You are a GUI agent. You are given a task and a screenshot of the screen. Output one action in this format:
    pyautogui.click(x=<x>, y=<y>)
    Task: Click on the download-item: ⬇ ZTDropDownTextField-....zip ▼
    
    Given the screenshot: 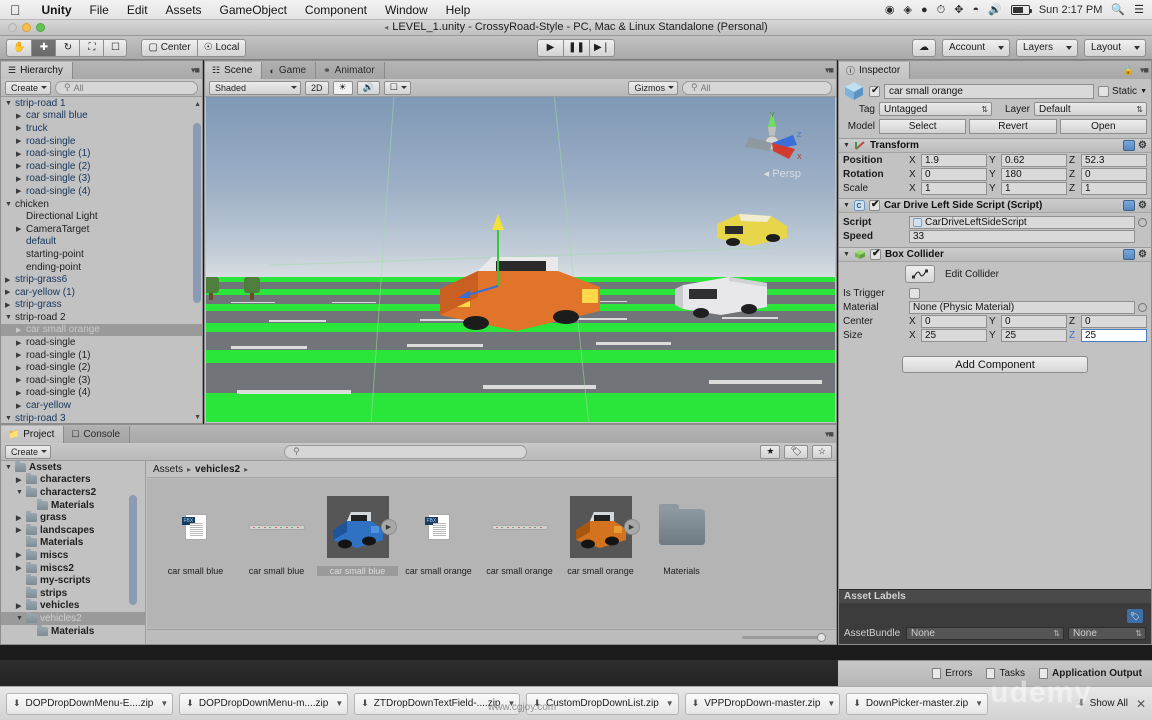 What is the action you would take?
    pyautogui.click(x=437, y=703)
    